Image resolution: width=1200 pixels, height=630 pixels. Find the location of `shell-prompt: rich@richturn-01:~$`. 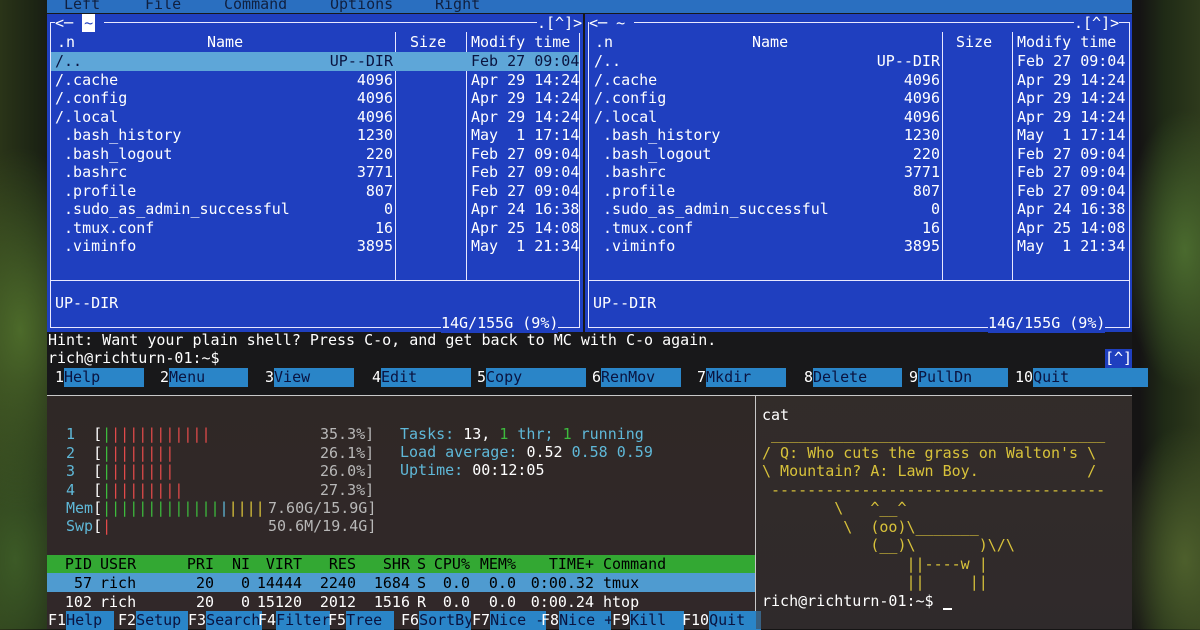

shell-prompt: rich@richturn-01:~$ is located at coordinates (857, 601).